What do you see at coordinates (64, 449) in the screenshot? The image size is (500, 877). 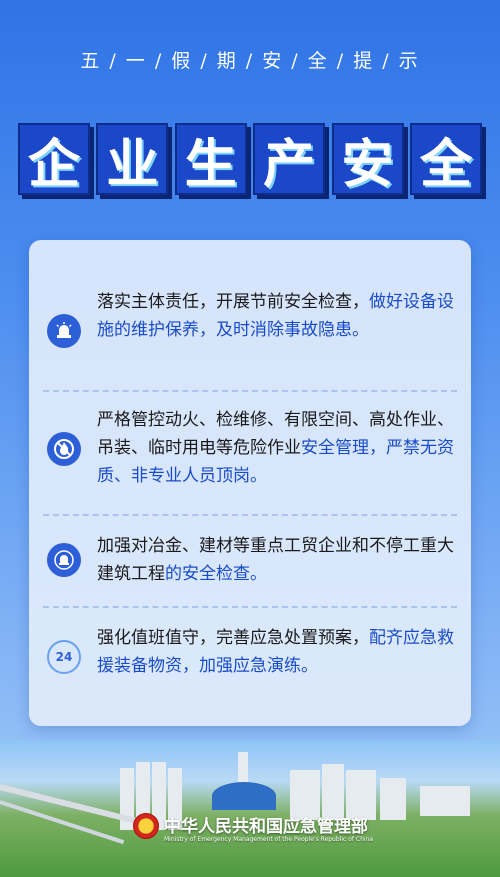 I see `no-fire-icon` at bounding box center [64, 449].